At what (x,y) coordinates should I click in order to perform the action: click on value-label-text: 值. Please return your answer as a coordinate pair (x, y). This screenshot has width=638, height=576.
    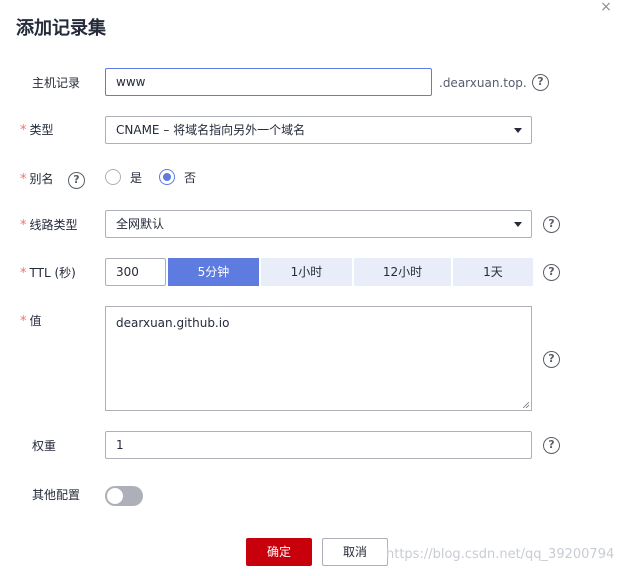
    Looking at the image, I should click on (35, 321).